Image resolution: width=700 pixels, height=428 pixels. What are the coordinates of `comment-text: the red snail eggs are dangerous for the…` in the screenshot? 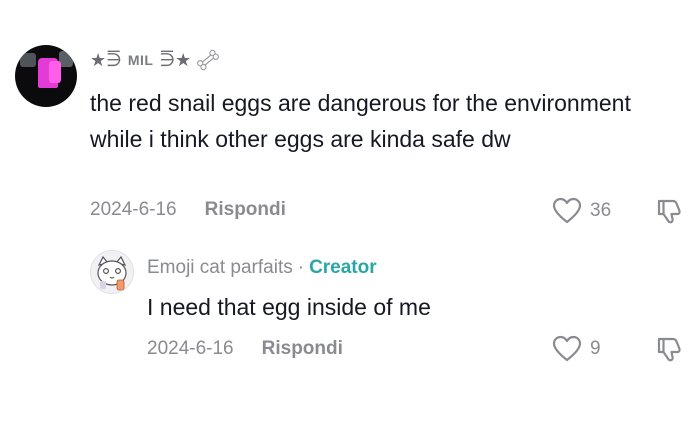 It's located at (360, 121).